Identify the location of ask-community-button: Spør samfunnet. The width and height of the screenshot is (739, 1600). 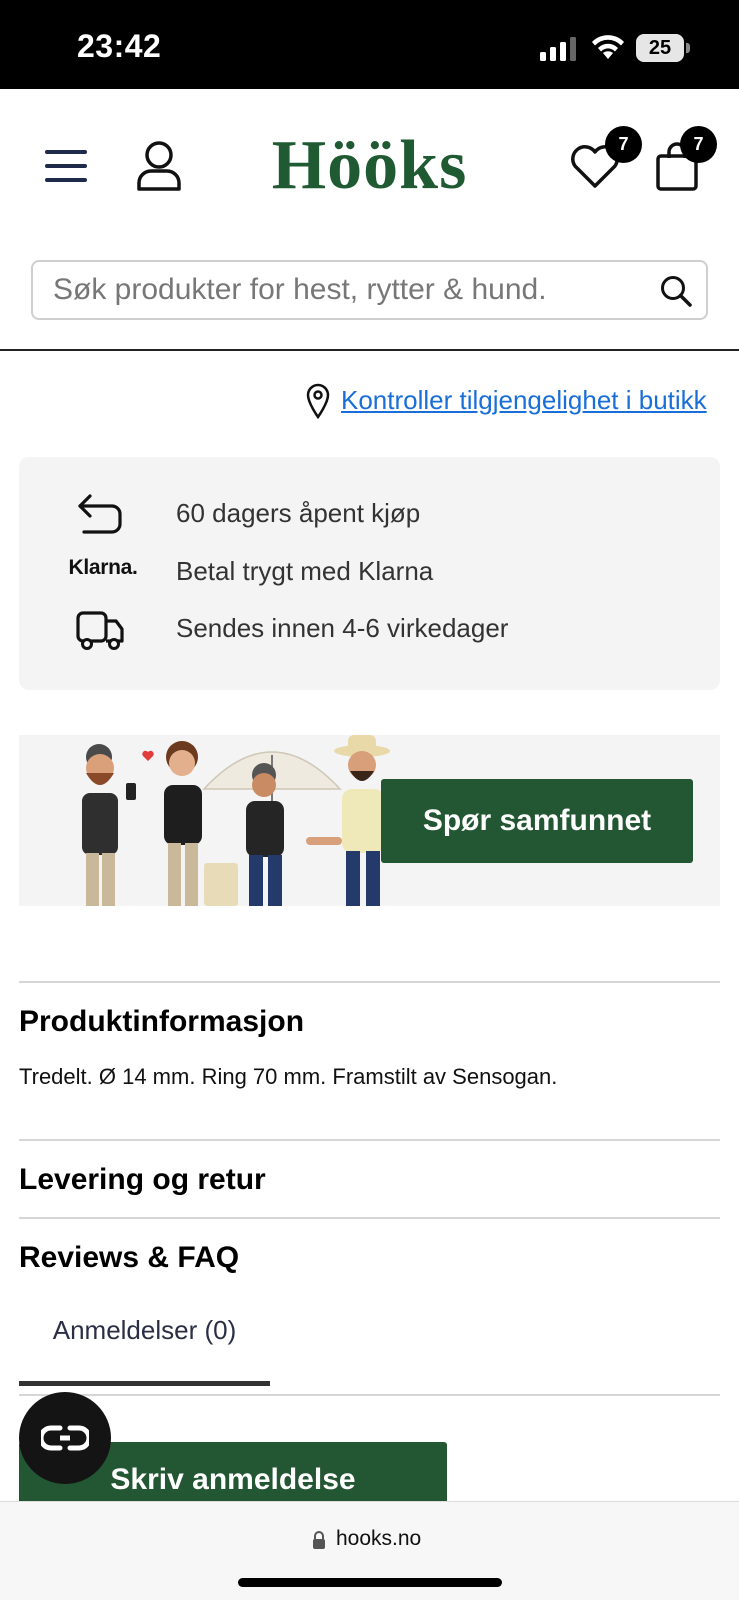
(537, 821).